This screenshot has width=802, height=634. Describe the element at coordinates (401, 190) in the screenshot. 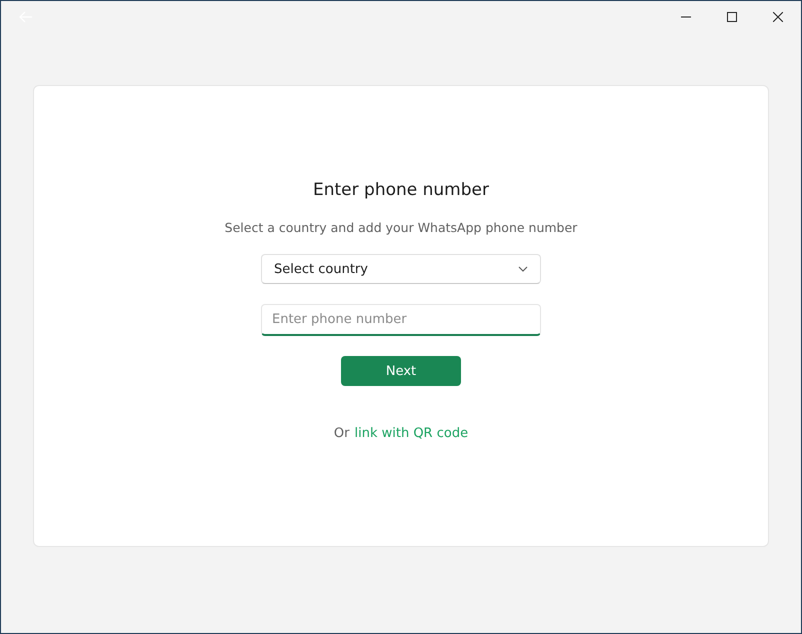

I see `page-title: Enter phone number` at that location.